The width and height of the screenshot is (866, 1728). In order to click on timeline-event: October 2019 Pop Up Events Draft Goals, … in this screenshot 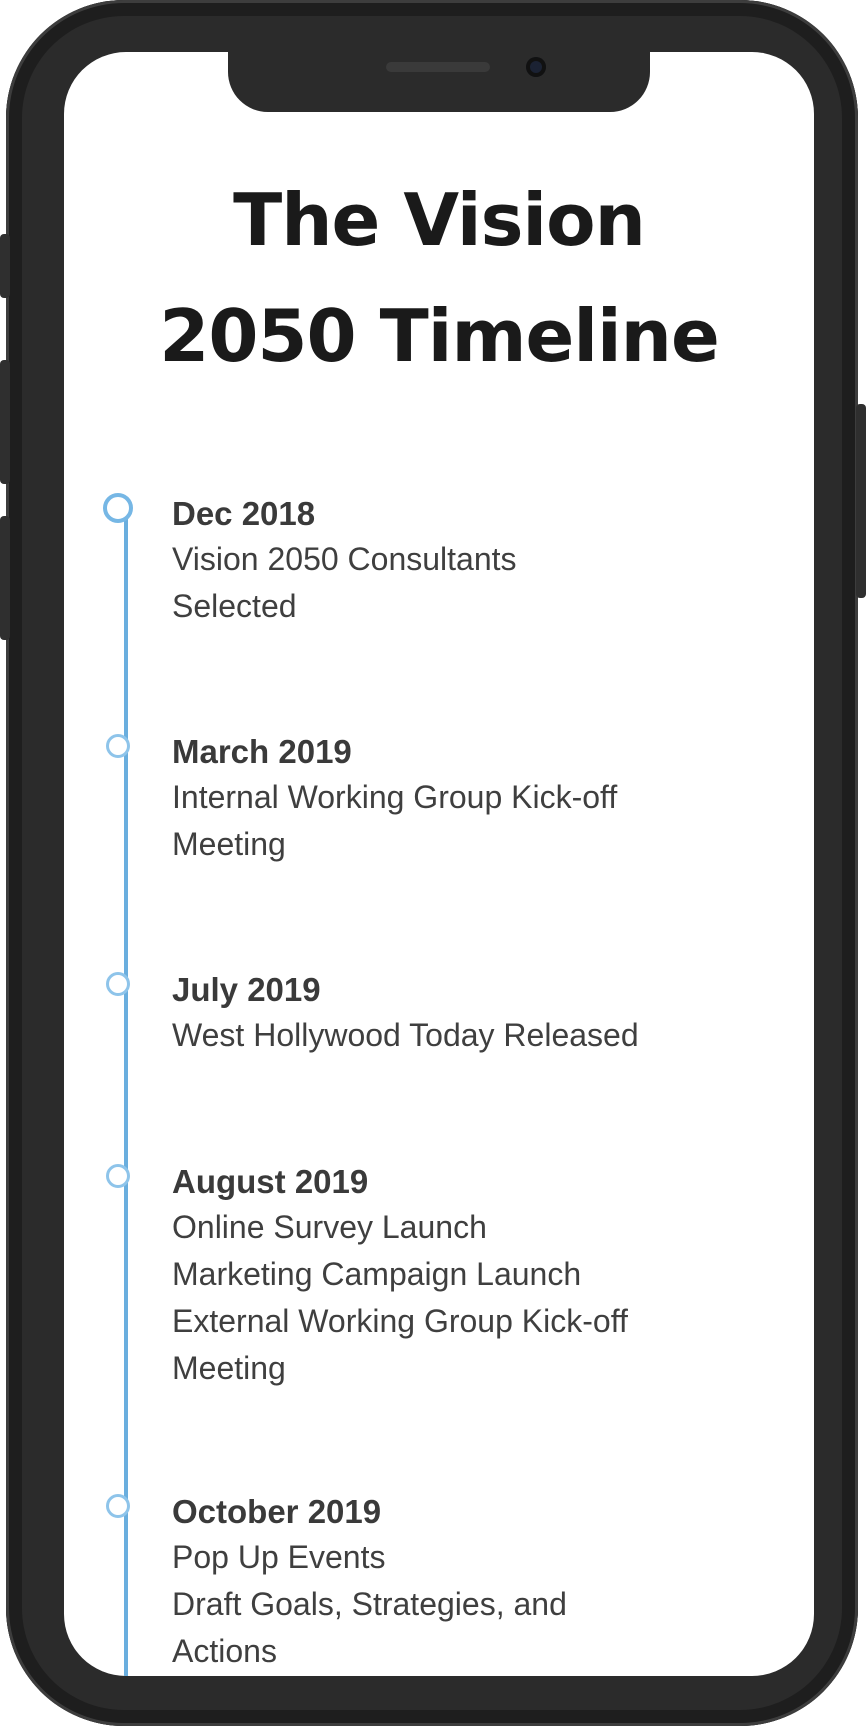, I will do `click(449, 1582)`.